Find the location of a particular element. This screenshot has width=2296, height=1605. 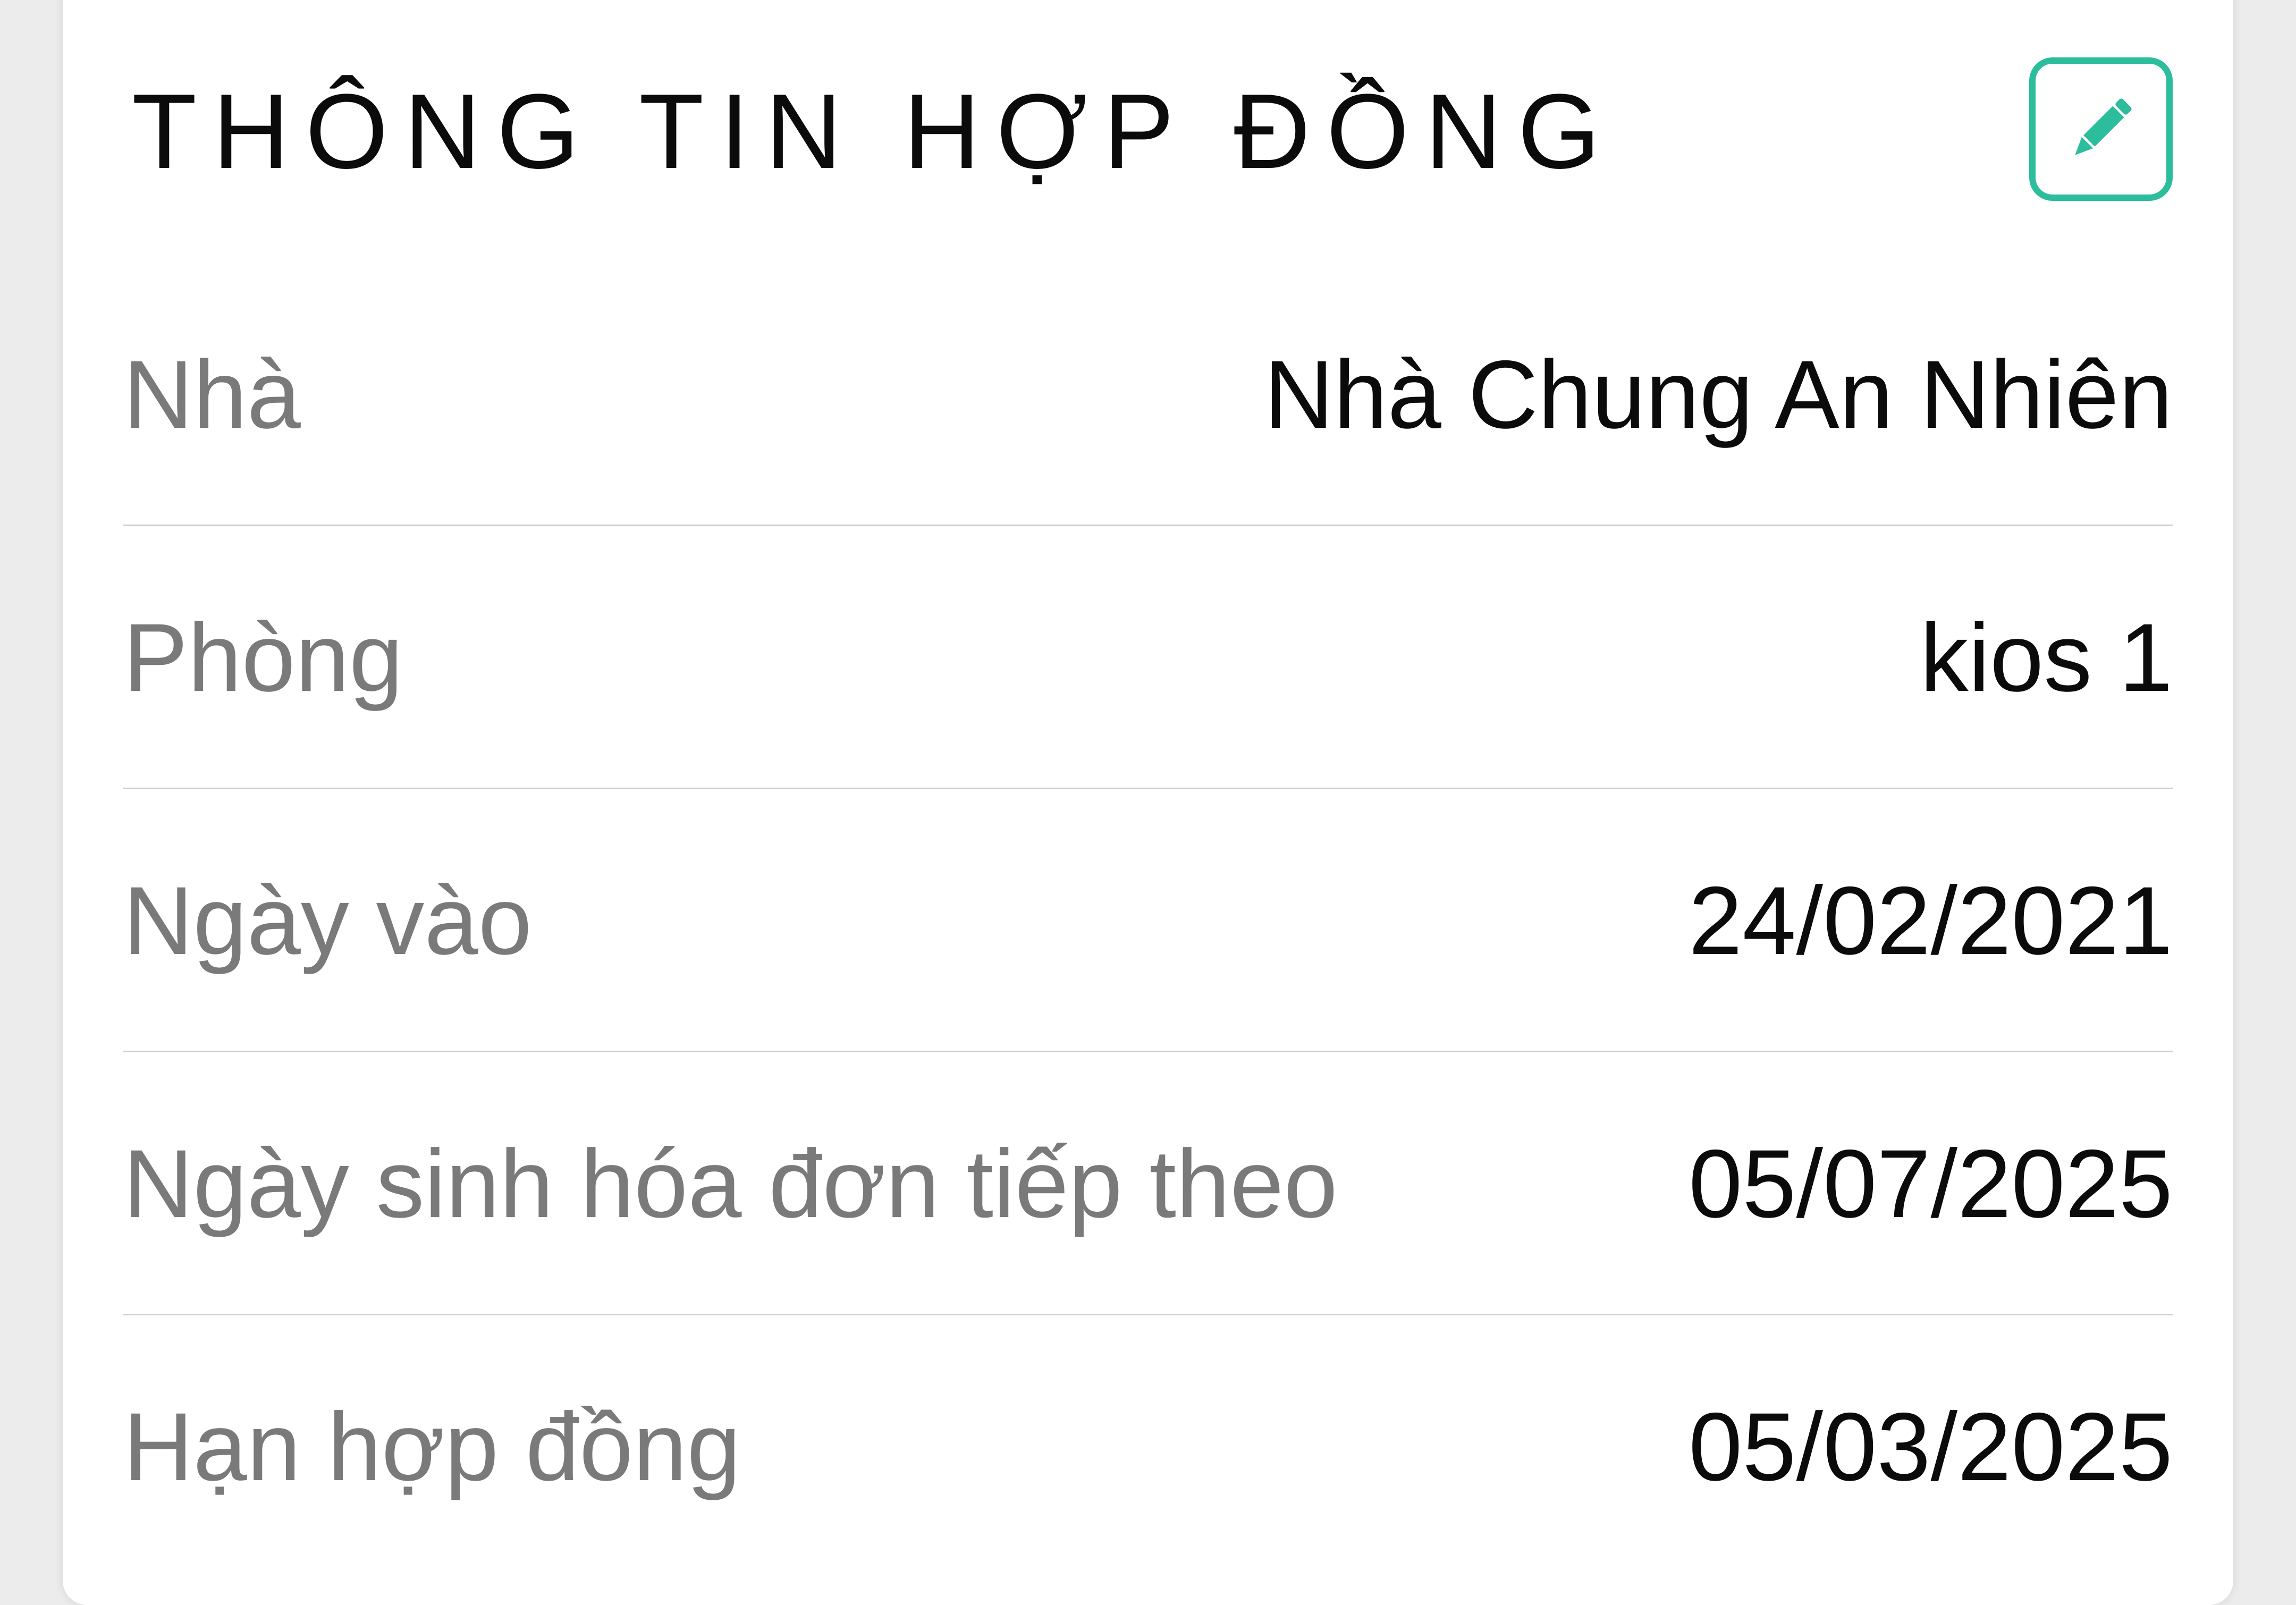

row-move-in-date: Ngày vào 24/02/2021 is located at coordinates (1148, 920).